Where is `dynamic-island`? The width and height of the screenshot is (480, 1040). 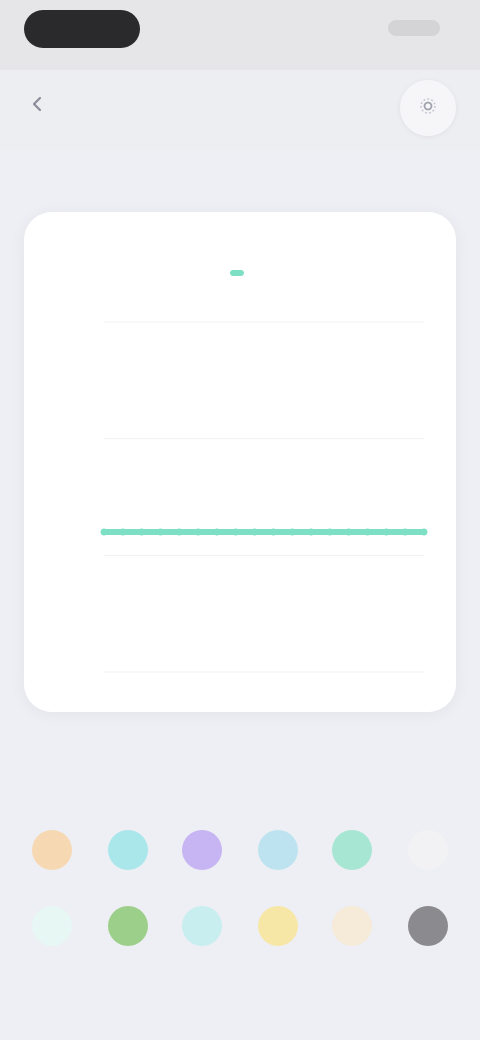 dynamic-island is located at coordinates (82, 29).